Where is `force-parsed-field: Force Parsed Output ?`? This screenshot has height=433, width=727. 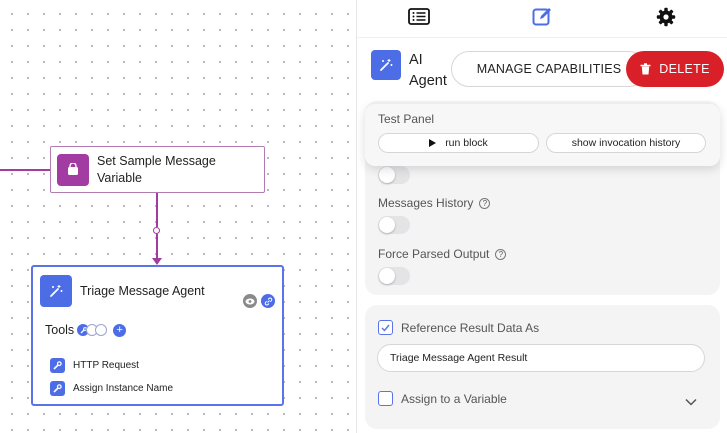 force-parsed-field: Force Parsed Output ? is located at coordinates (442, 254).